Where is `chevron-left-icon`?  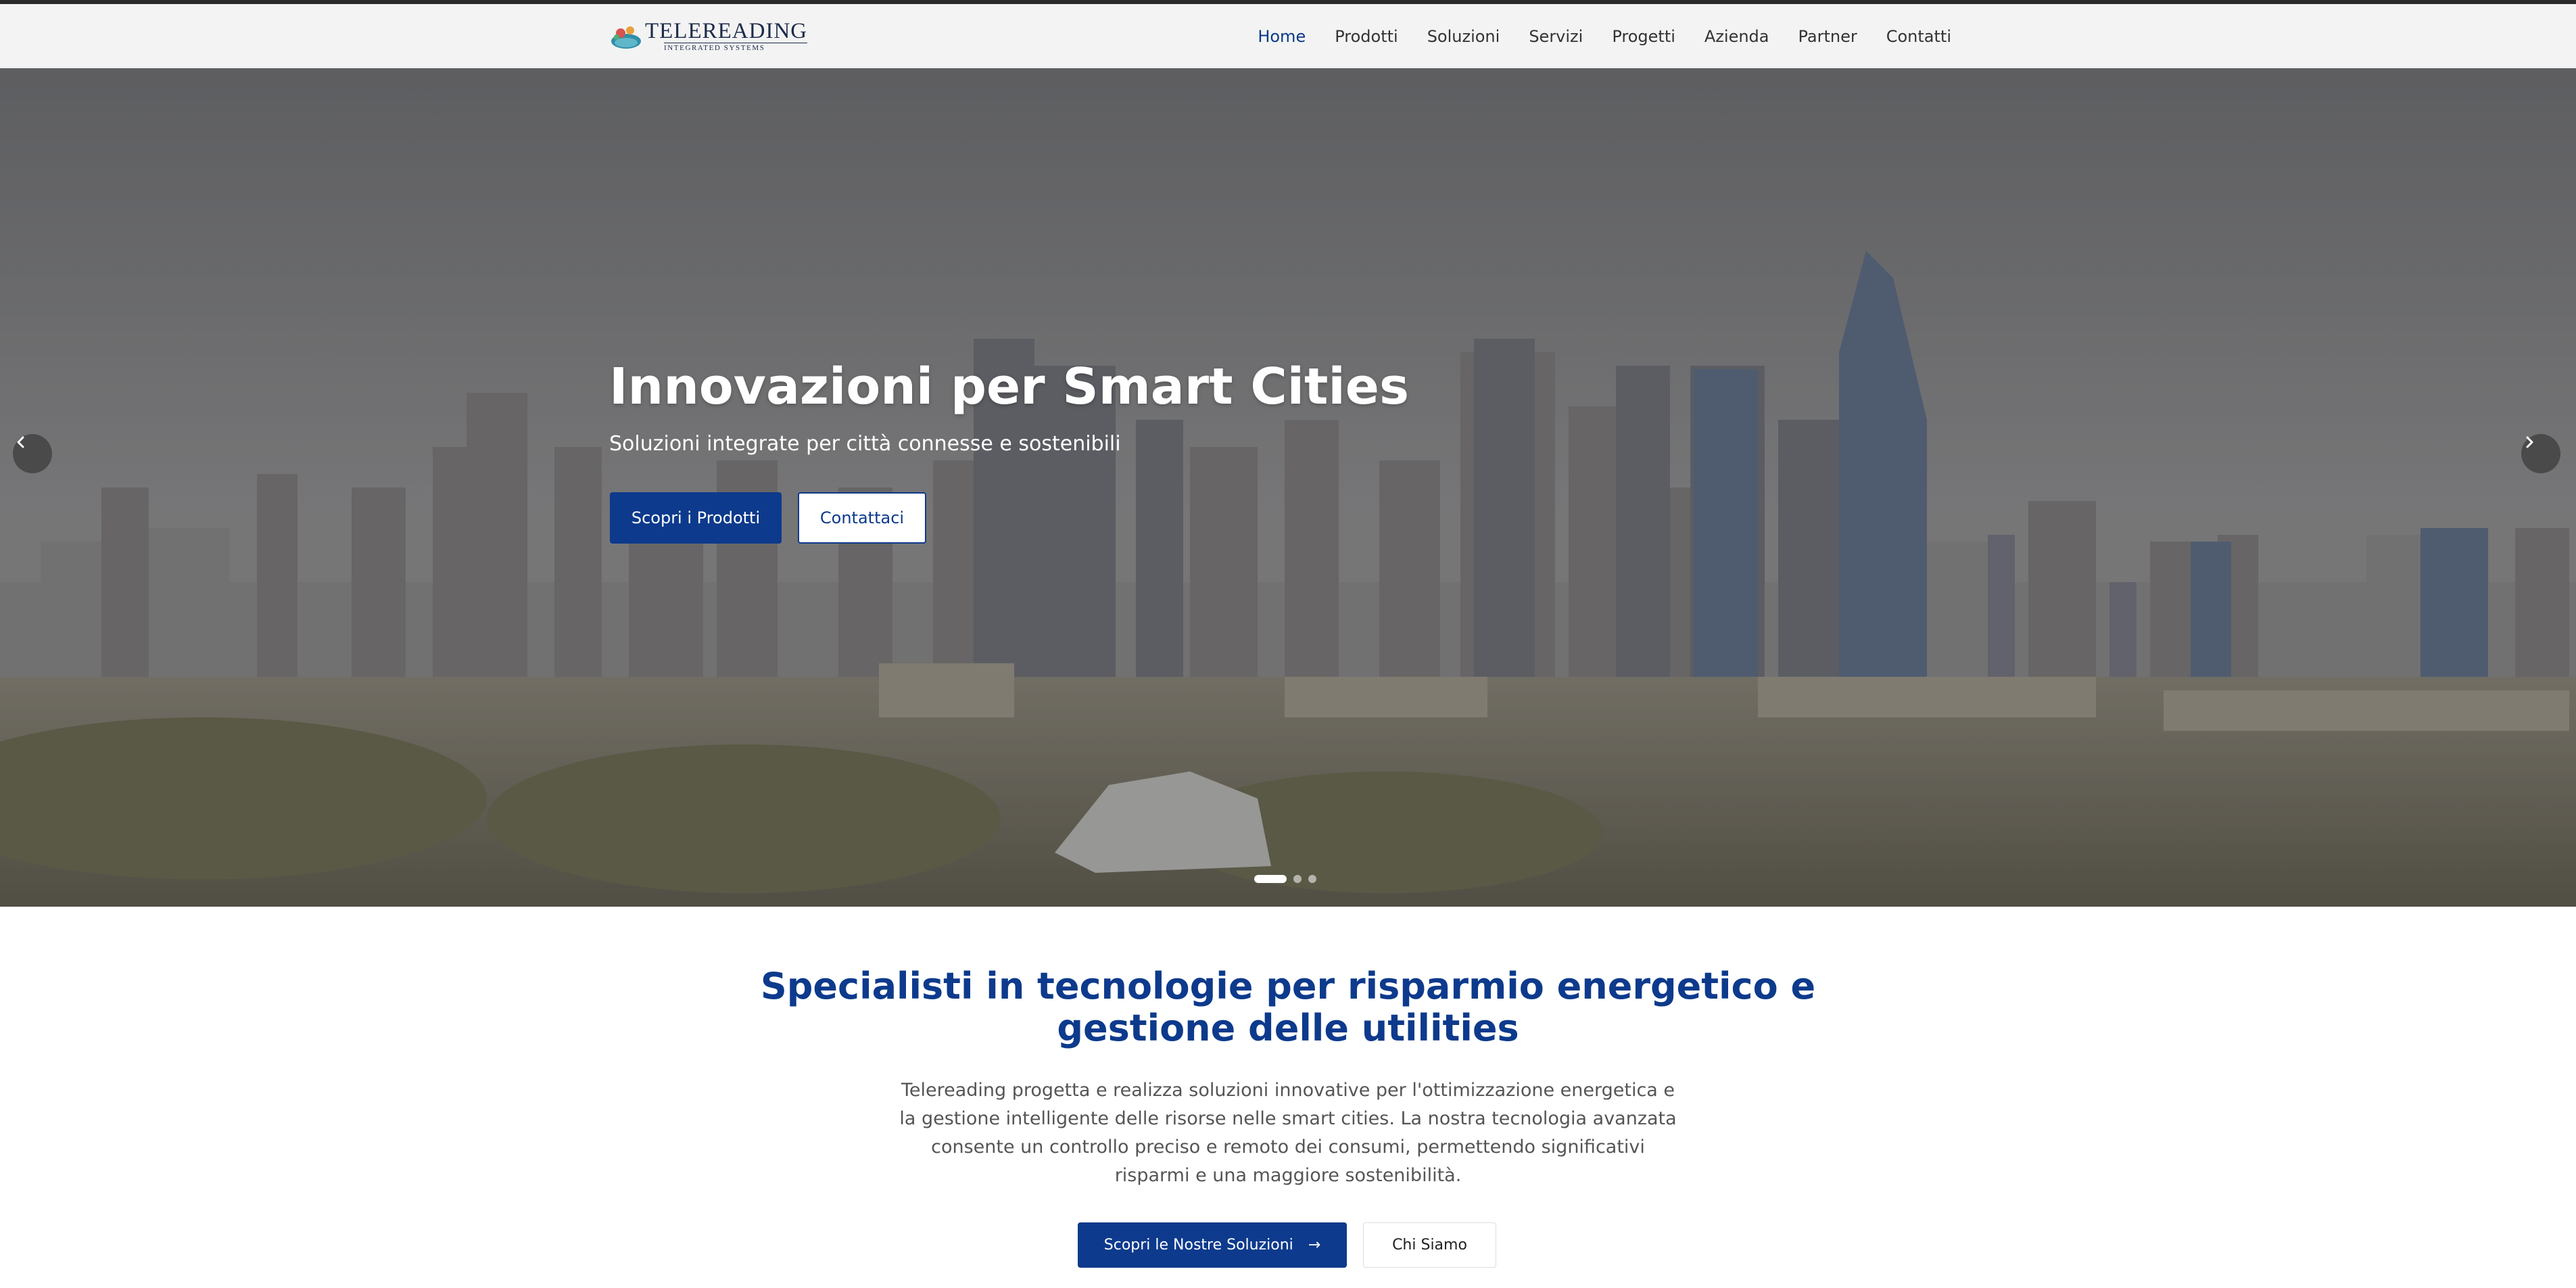
chevron-left-icon is located at coordinates (20, 442).